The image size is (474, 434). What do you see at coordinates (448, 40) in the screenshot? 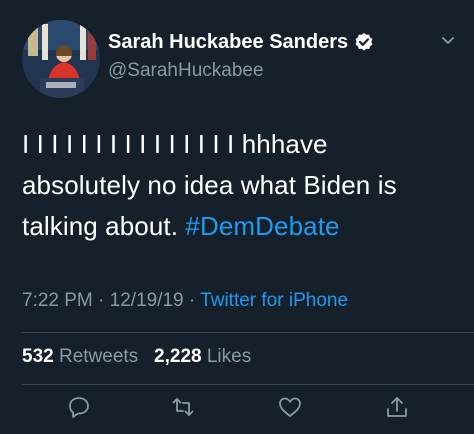
I see `chevron-down-icon` at bounding box center [448, 40].